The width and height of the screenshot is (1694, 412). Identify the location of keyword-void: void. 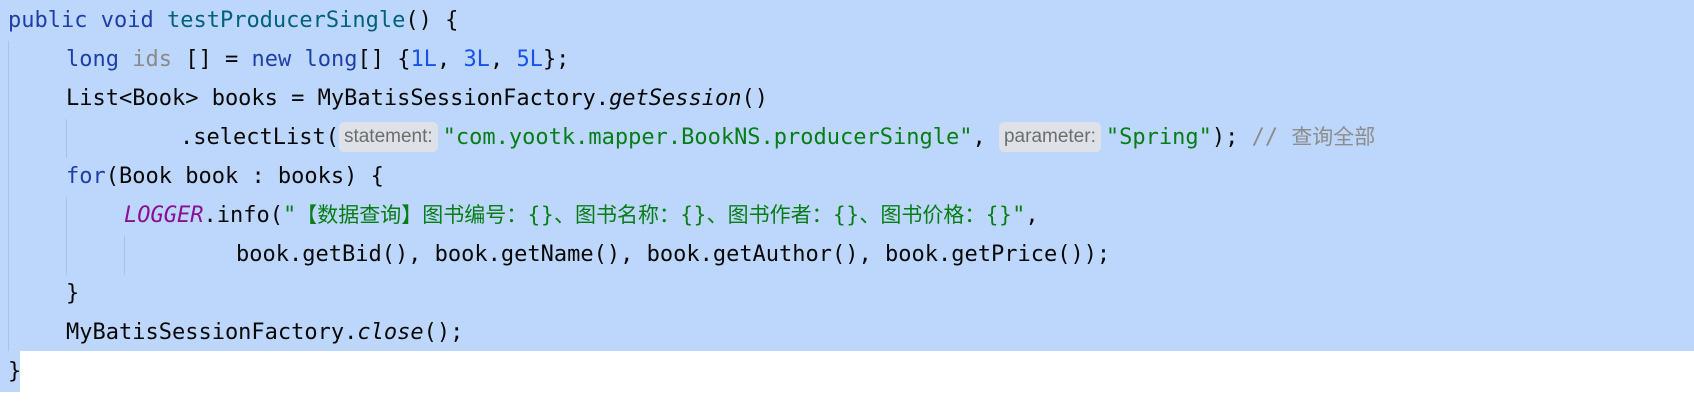
(127, 20).